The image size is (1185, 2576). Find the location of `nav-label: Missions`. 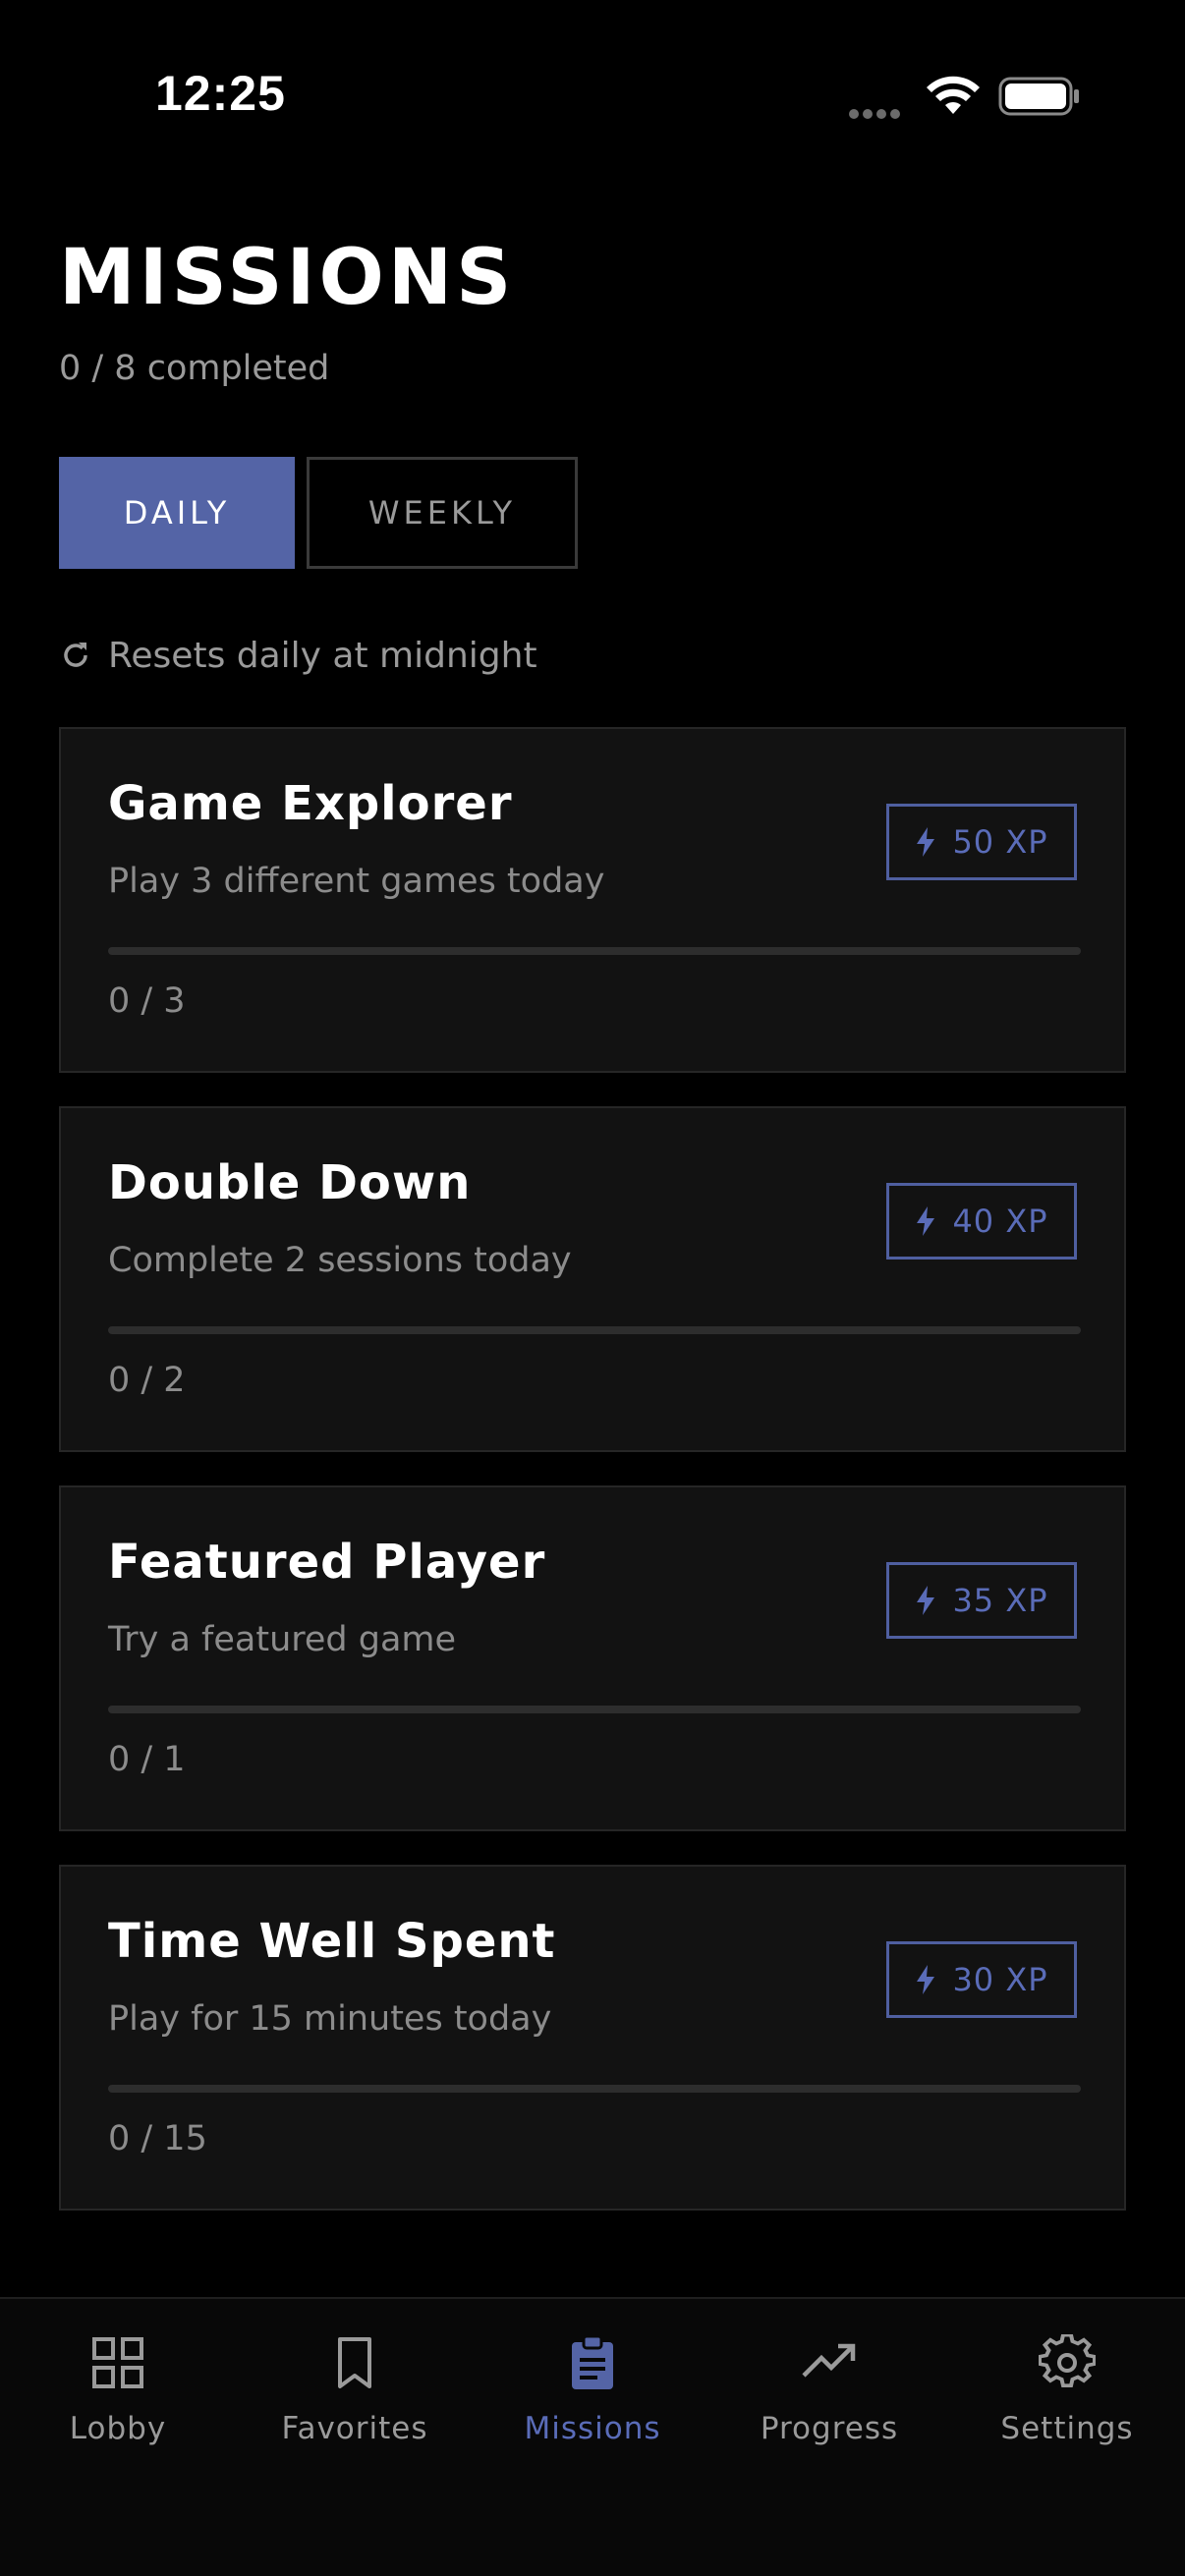

nav-label: Missions is located at coordinates (592, 2428).